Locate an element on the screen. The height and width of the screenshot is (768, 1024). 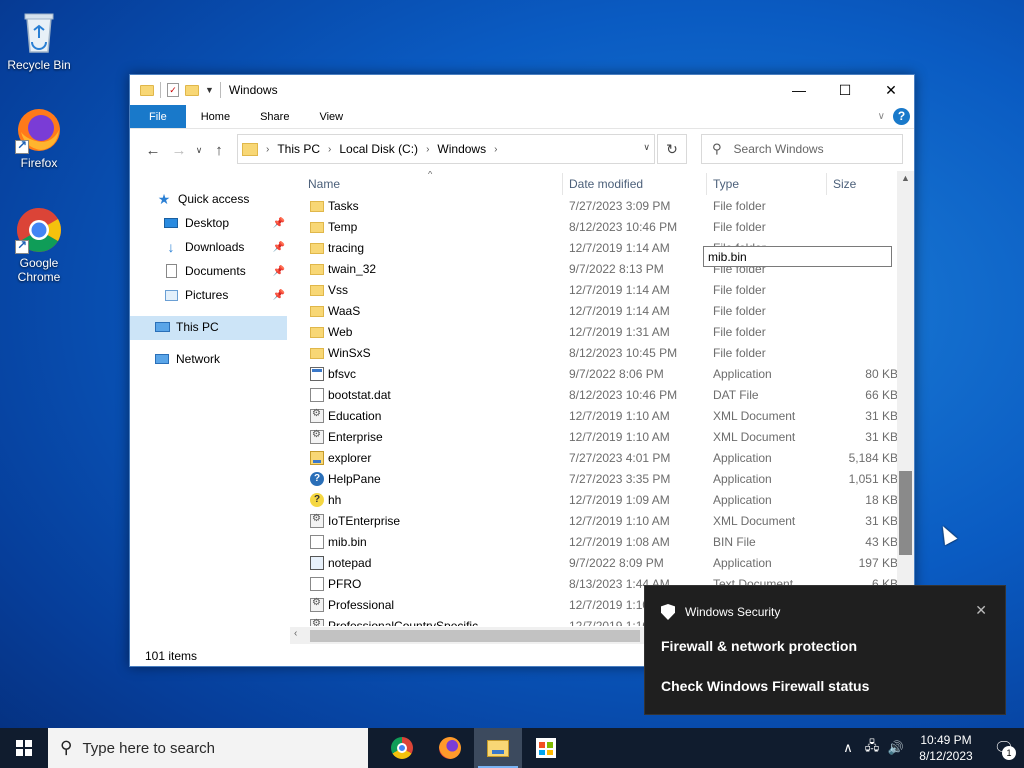
system-tray: ∧ 🖧 🔊 10:49 PM 8/12/2023 🗨 1 is located at coordinates (930, 748).